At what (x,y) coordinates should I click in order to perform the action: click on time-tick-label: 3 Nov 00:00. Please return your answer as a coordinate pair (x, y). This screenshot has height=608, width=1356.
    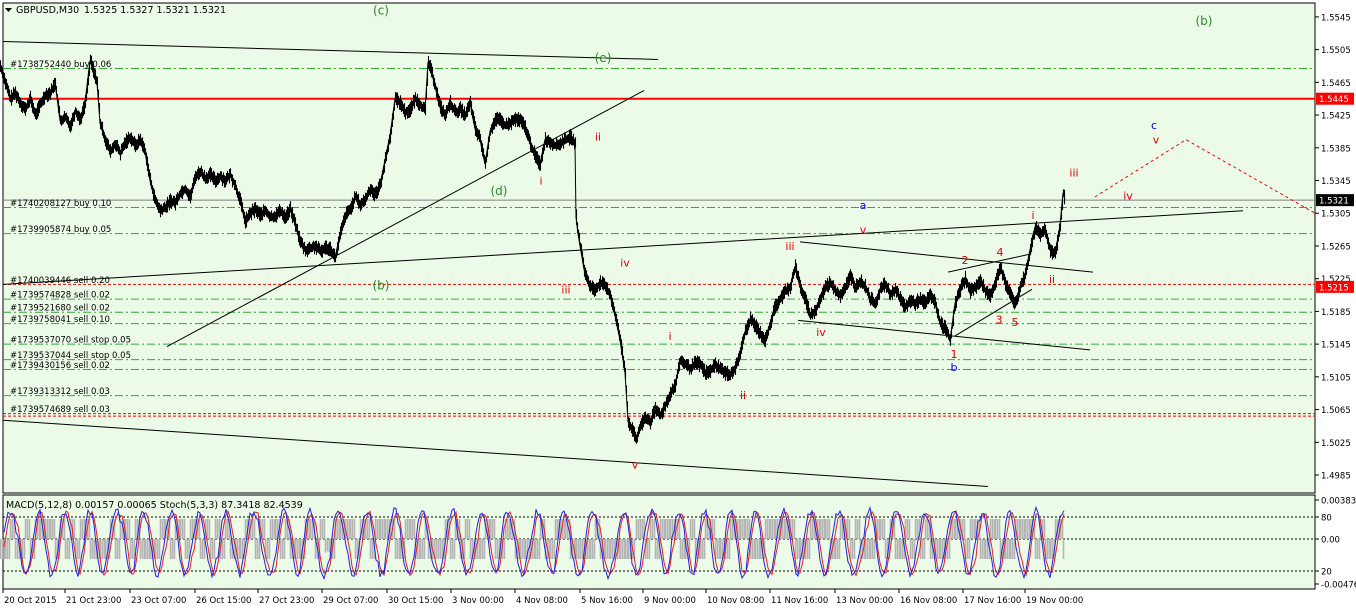
    Looking at the image, I should click on (478, 601).